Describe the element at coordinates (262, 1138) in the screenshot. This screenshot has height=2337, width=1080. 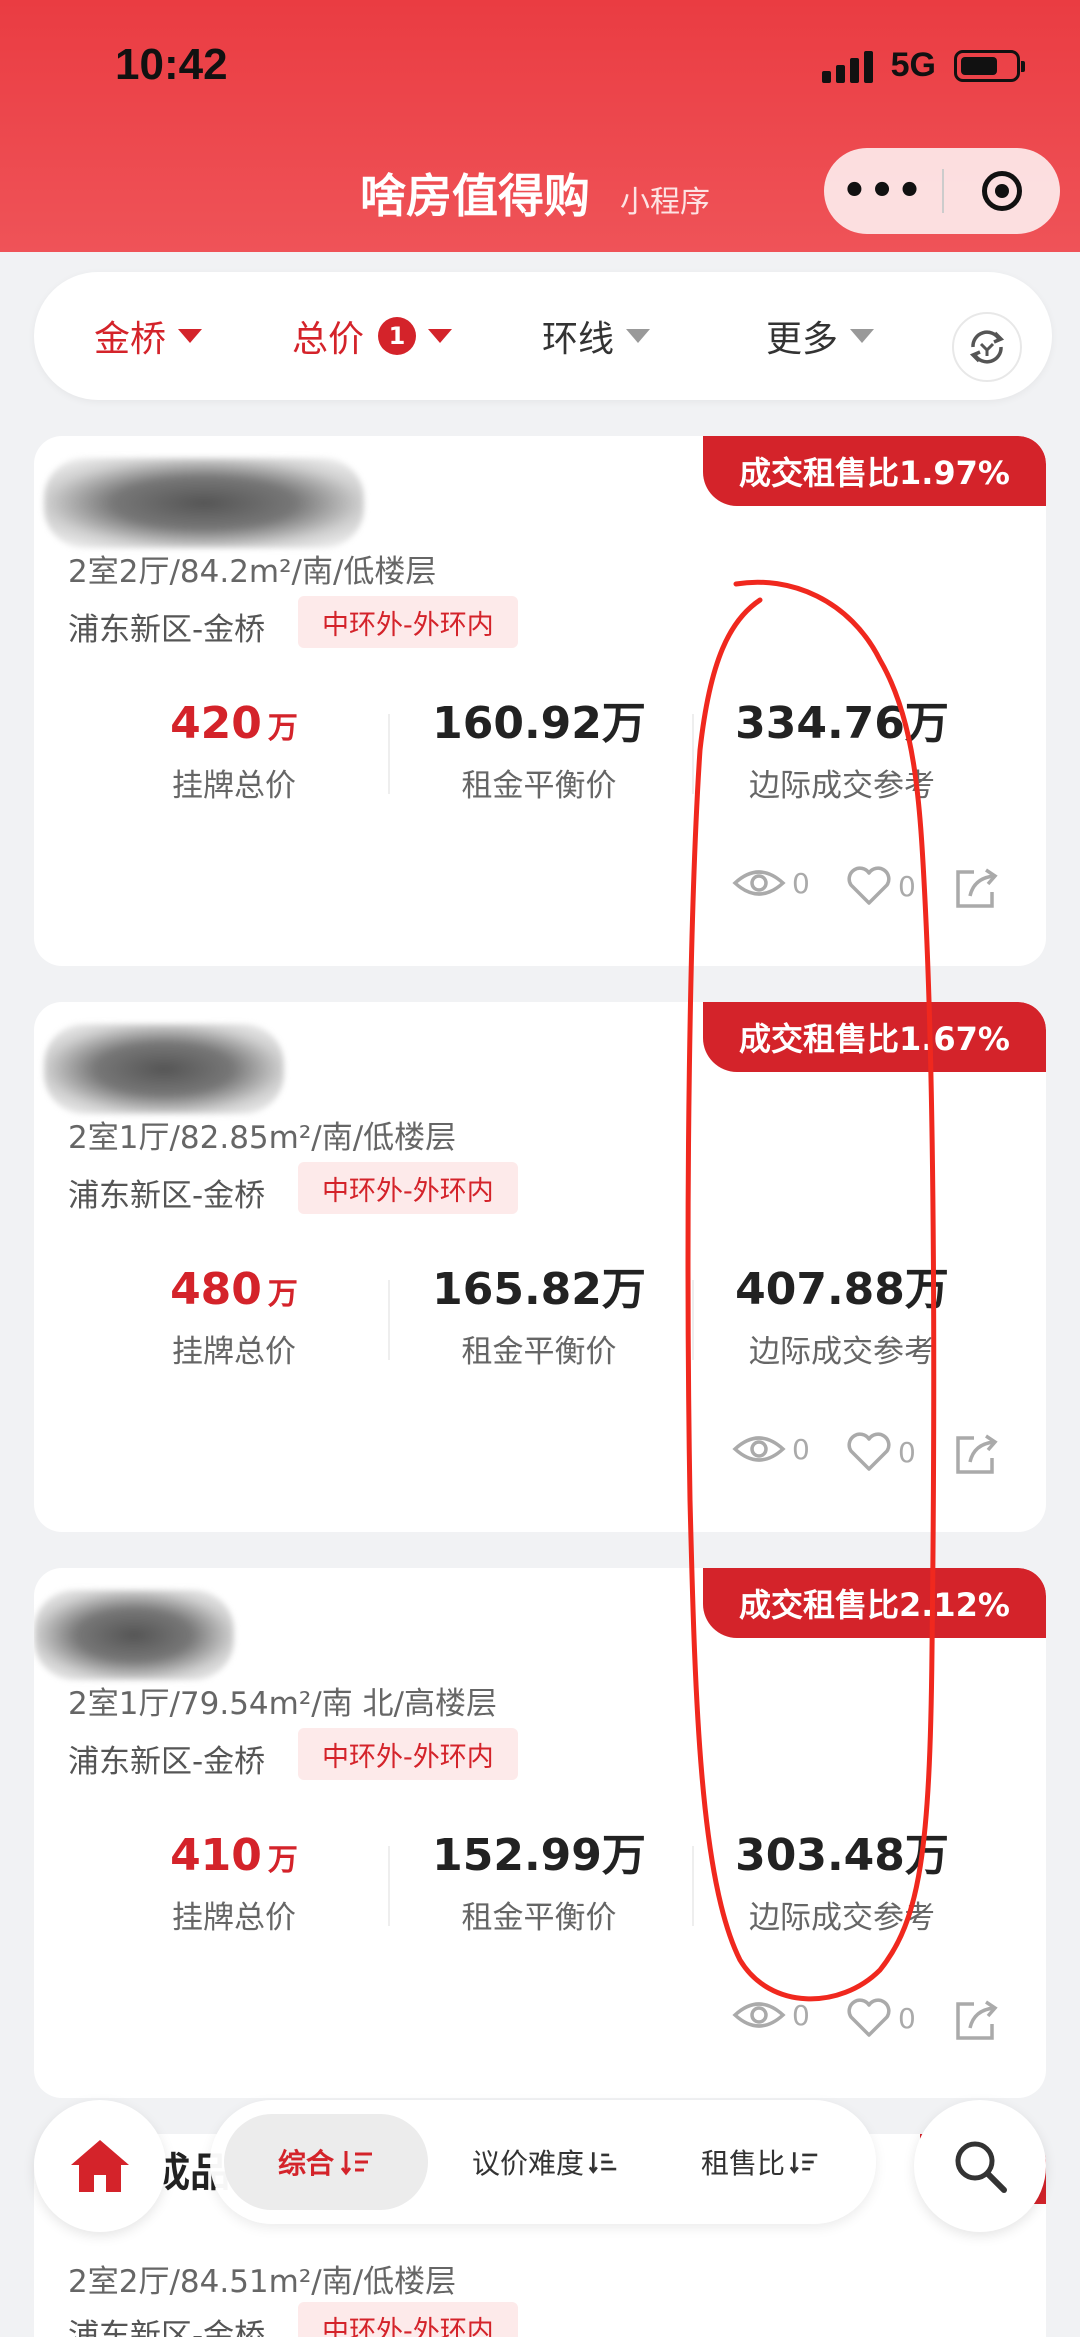
I see `listing-layout: 2室1厅/82.85m²/南/低楼层` at that location.